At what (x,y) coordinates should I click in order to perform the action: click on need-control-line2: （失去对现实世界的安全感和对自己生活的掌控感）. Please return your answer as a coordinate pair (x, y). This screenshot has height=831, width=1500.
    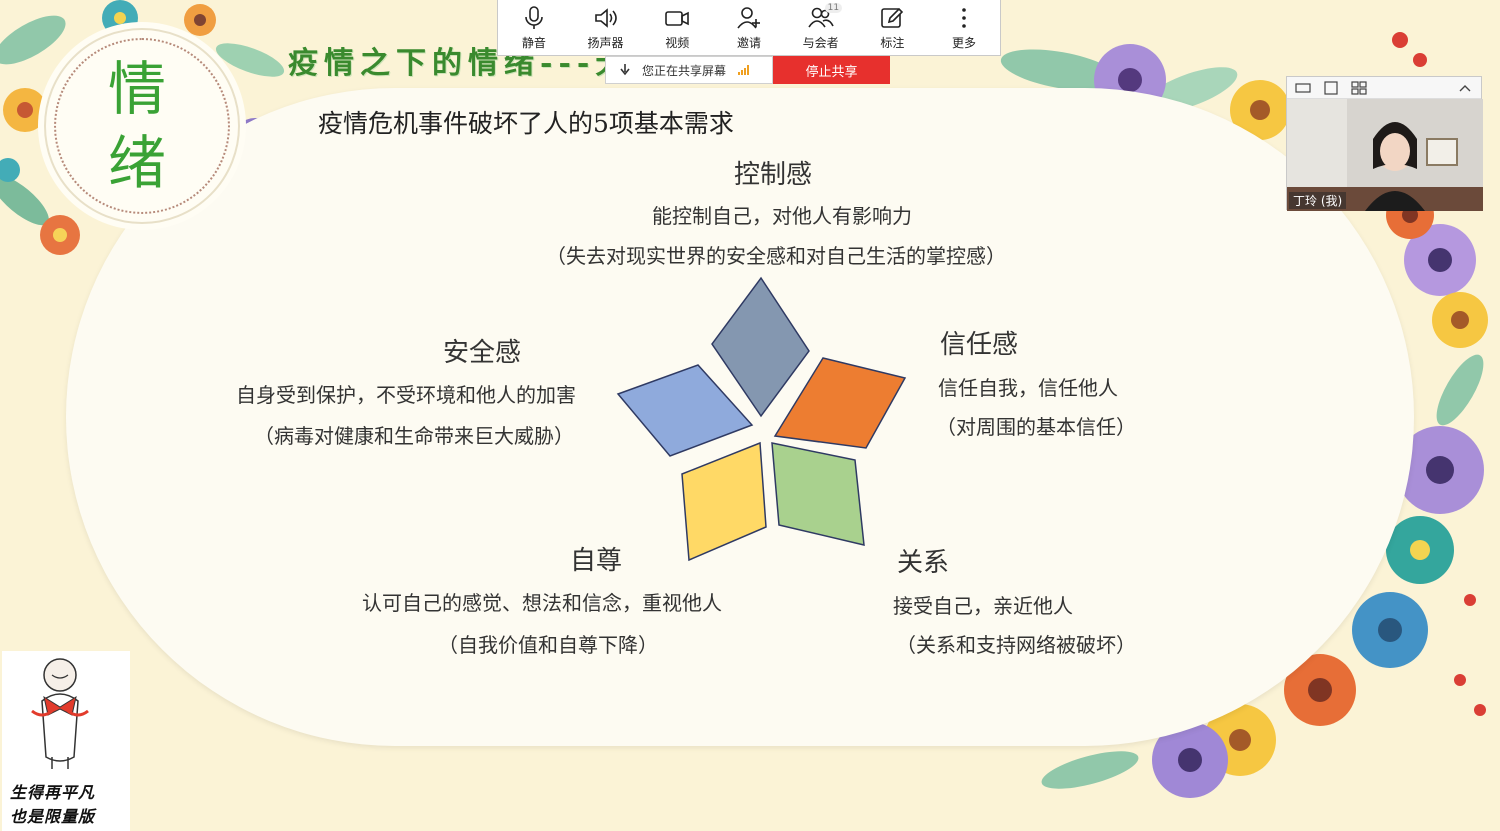
    Looking at the image, I should click on (776, 256).